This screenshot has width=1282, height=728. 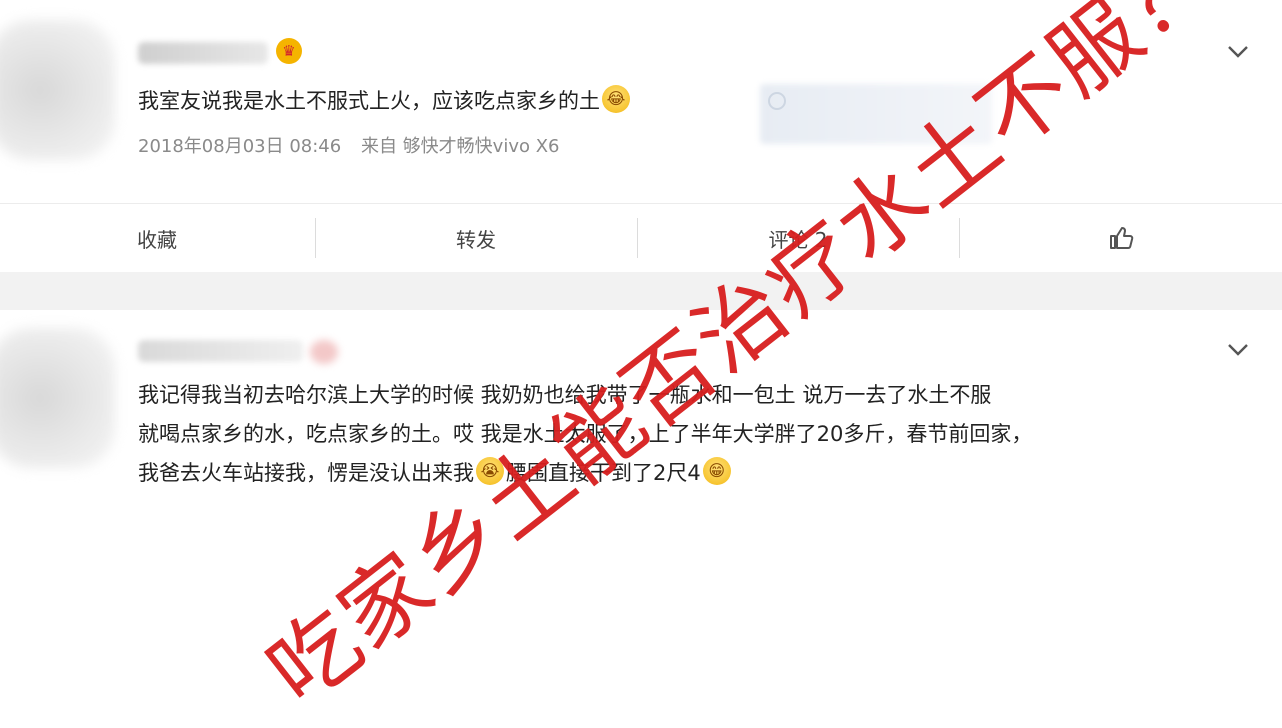 What do you see at coordinates (239, 146) in the screenshot?
I see `post-time: 2018年08月03日 08:46` at bounding box center [239, 146].